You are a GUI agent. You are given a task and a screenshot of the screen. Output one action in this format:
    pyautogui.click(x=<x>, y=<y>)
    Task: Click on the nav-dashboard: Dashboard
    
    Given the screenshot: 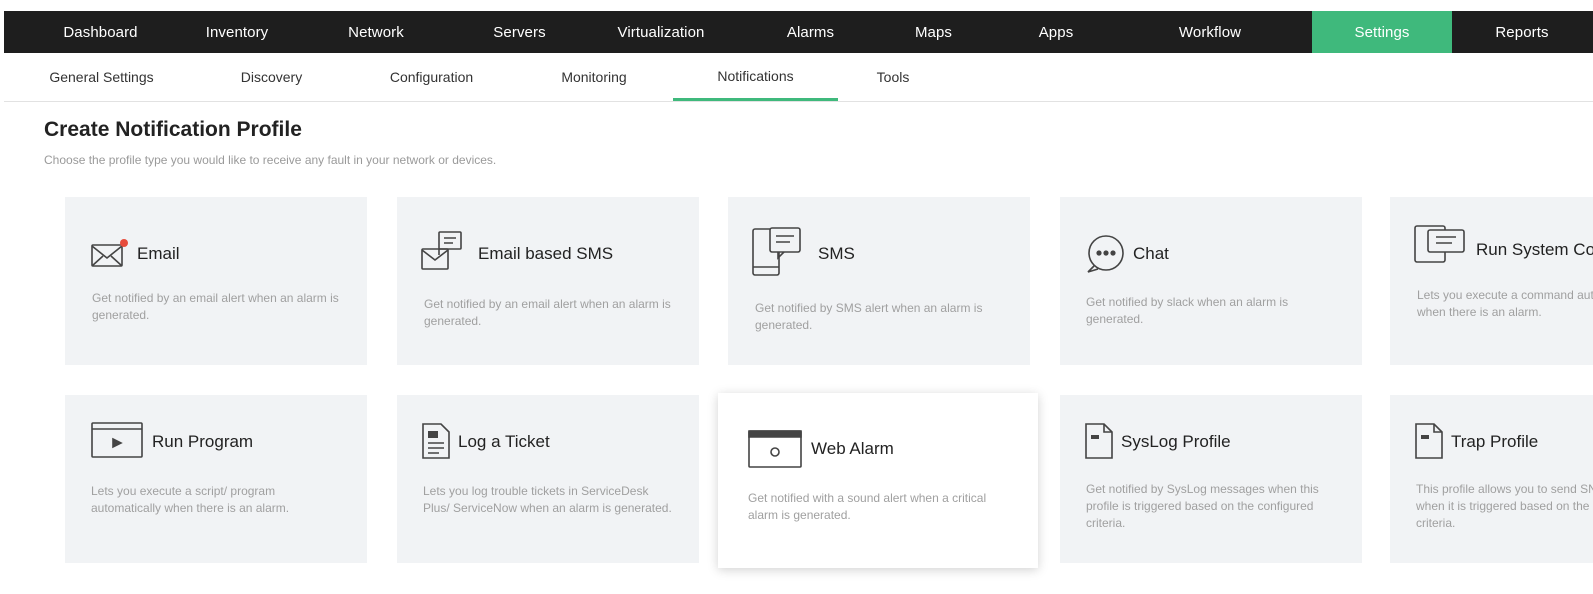 What is the action you would take?
    pyautogui.click(x=100, y=32)
    